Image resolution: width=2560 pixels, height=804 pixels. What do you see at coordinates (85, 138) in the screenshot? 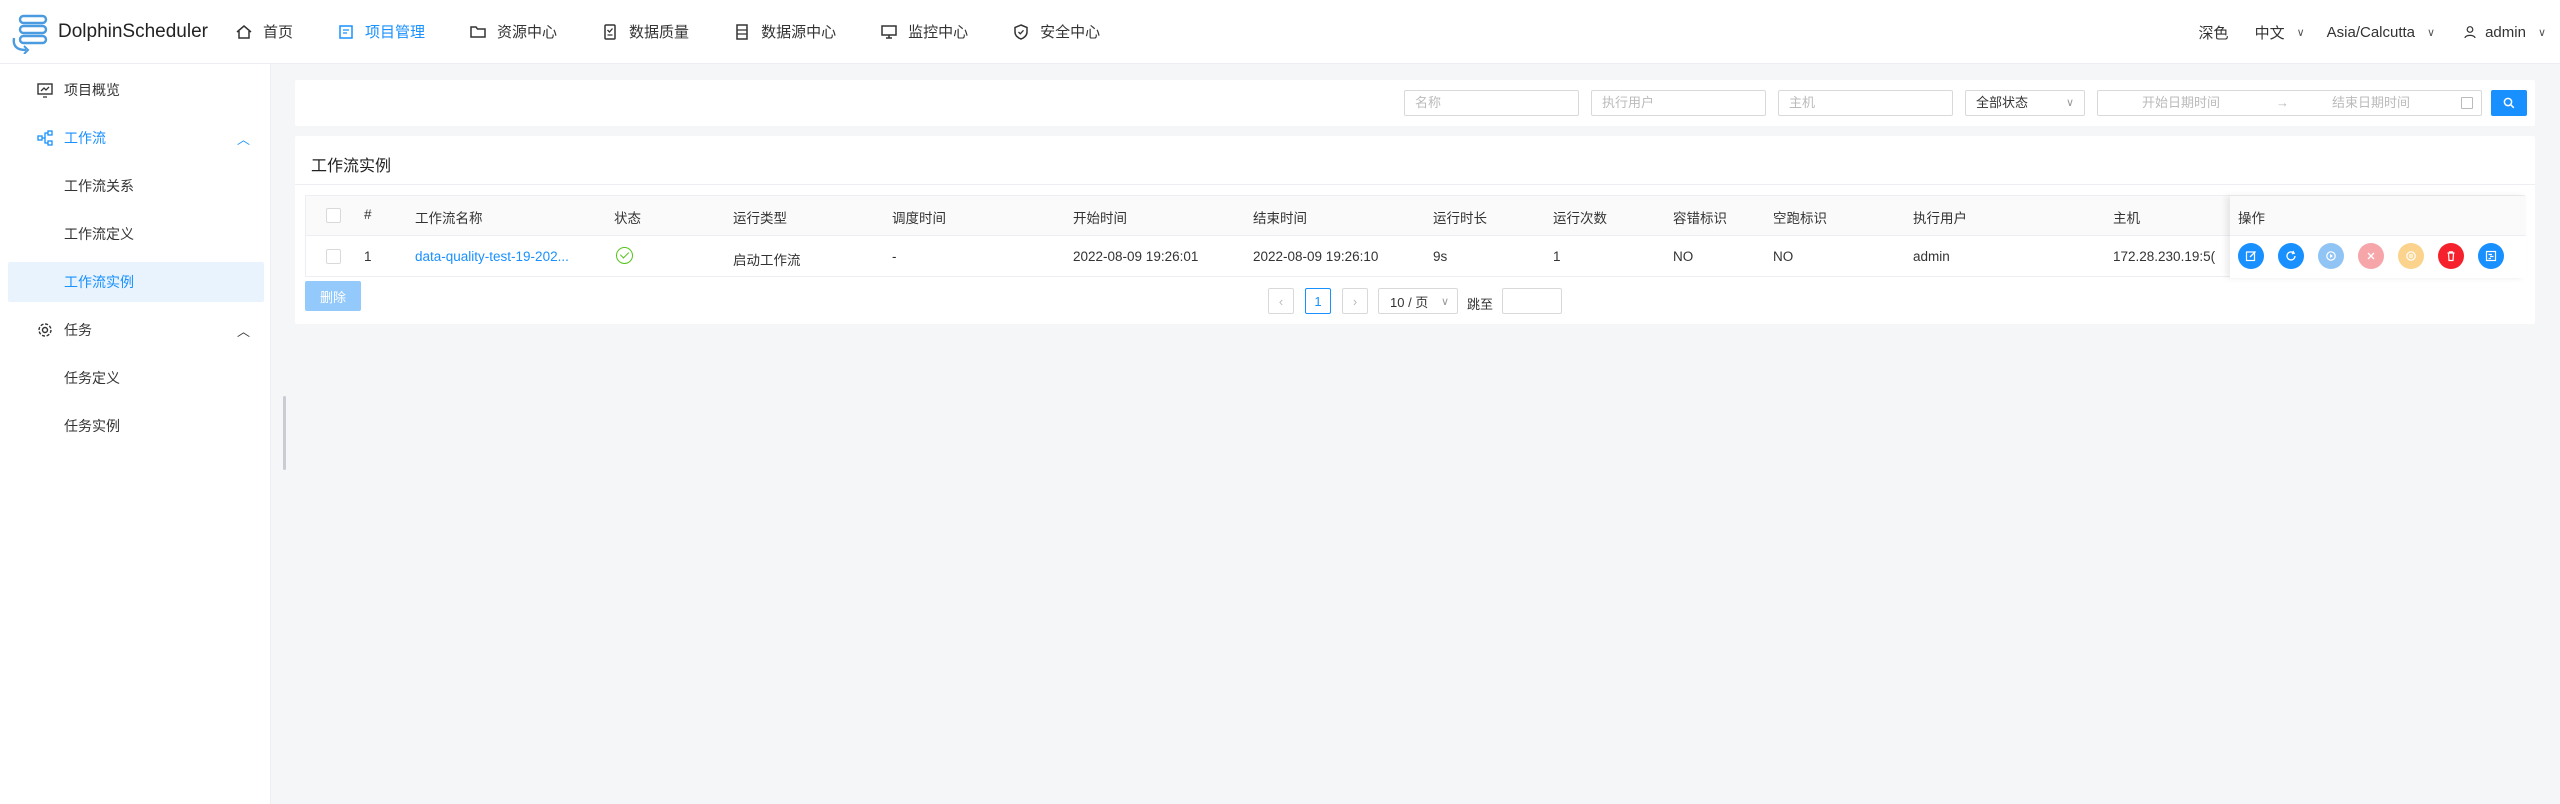
I see `sidebar-item-label: 工作流` at bounding box center [85, 138].